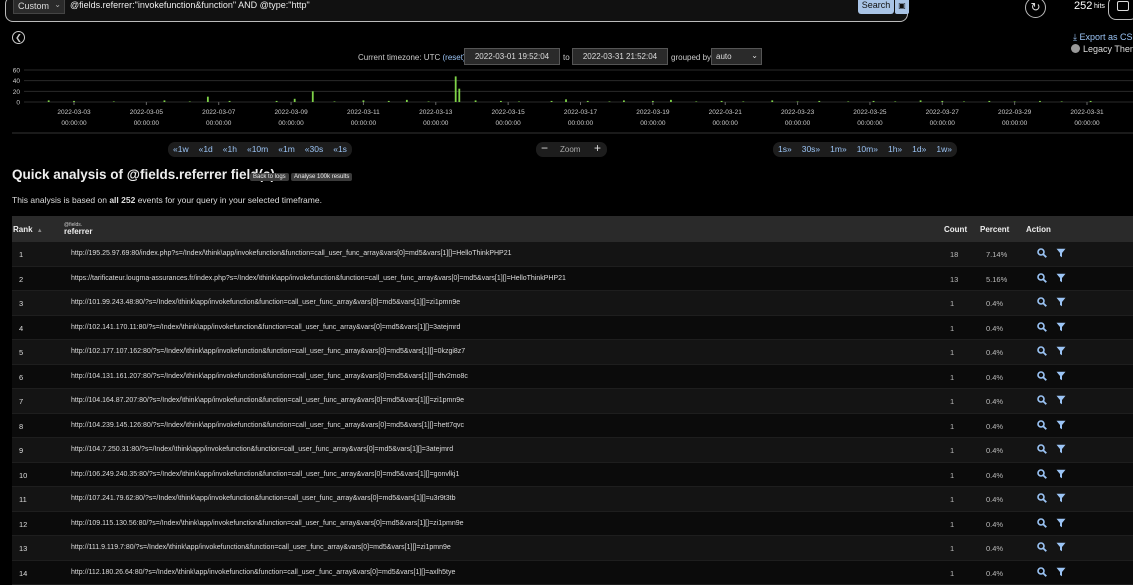 Image resolution: width=1133 pixels, height=585 pixels. Describe the element at coordinates (1120, 10) in the screenshot. I see `chat-icon` at that location.